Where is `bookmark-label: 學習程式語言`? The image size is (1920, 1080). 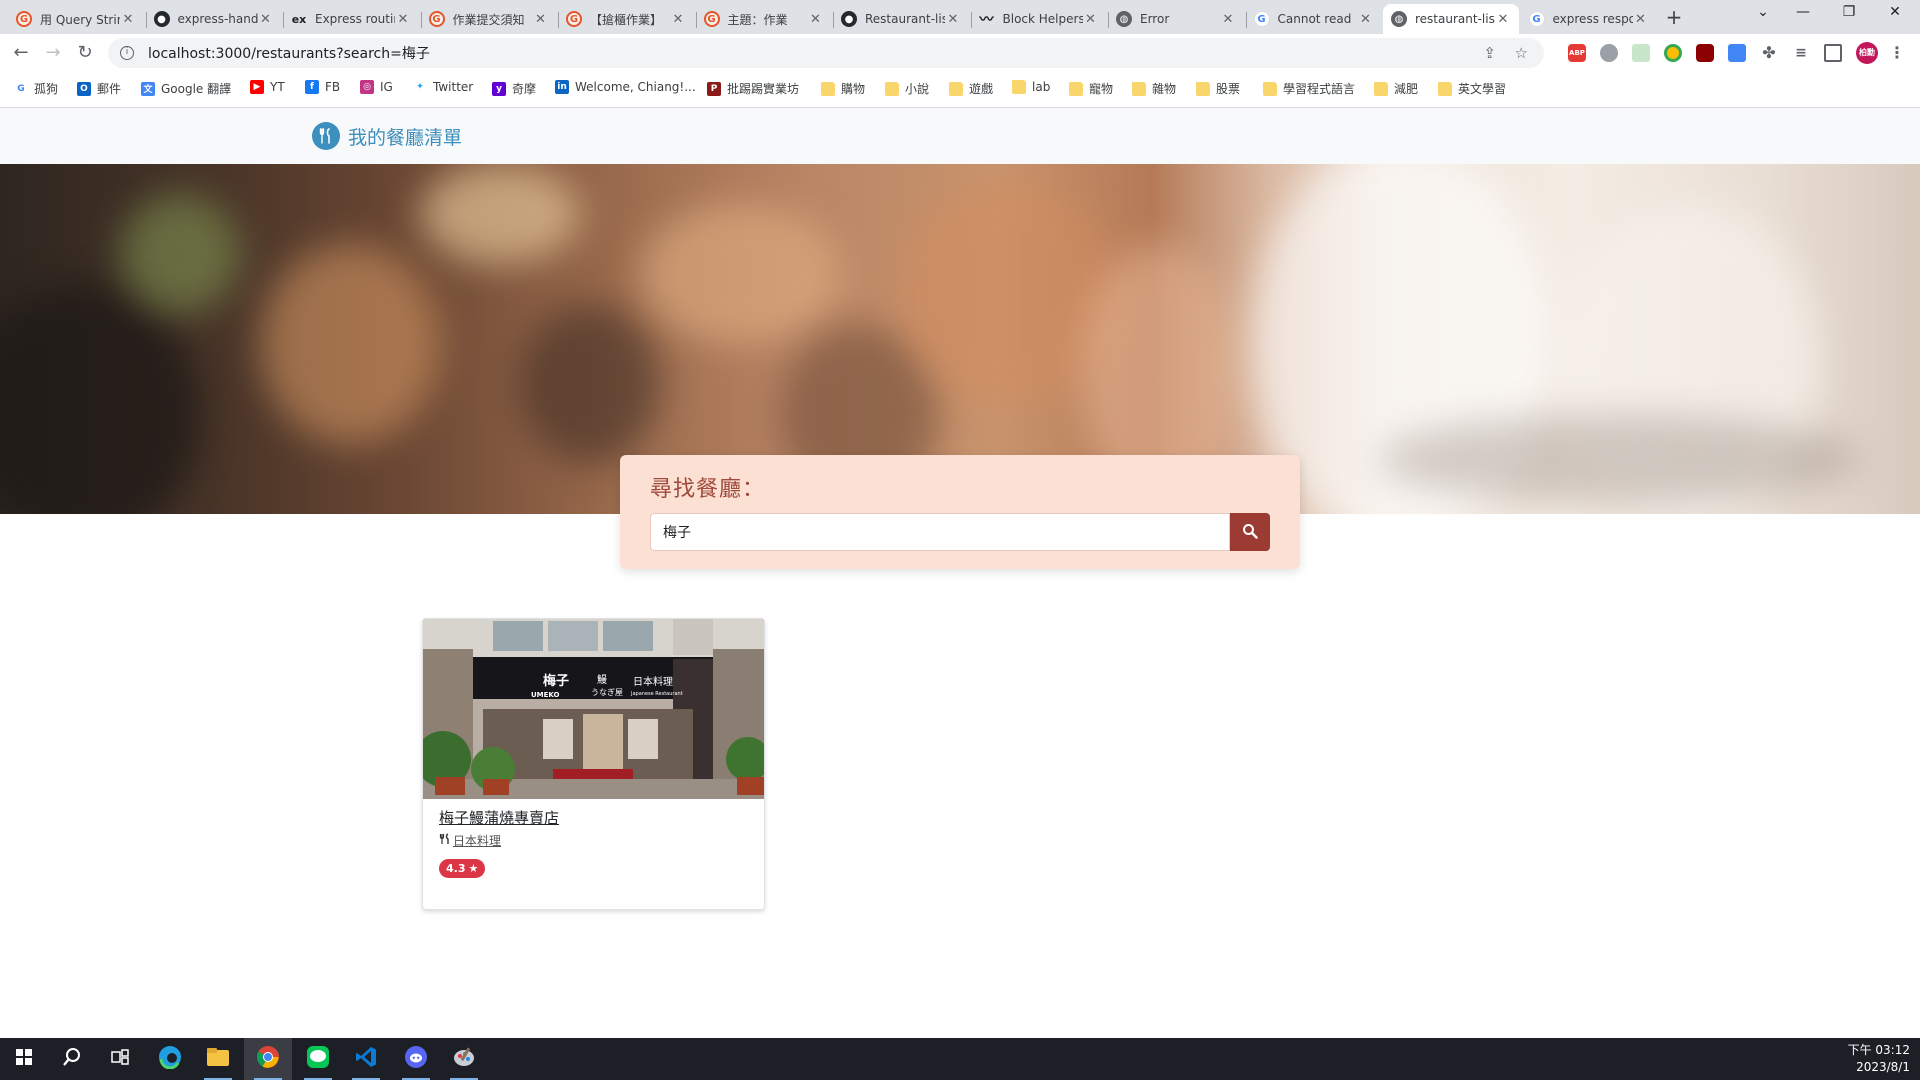 bookmark-label: 學習程式語言 is located at coordinates (1319, 89).